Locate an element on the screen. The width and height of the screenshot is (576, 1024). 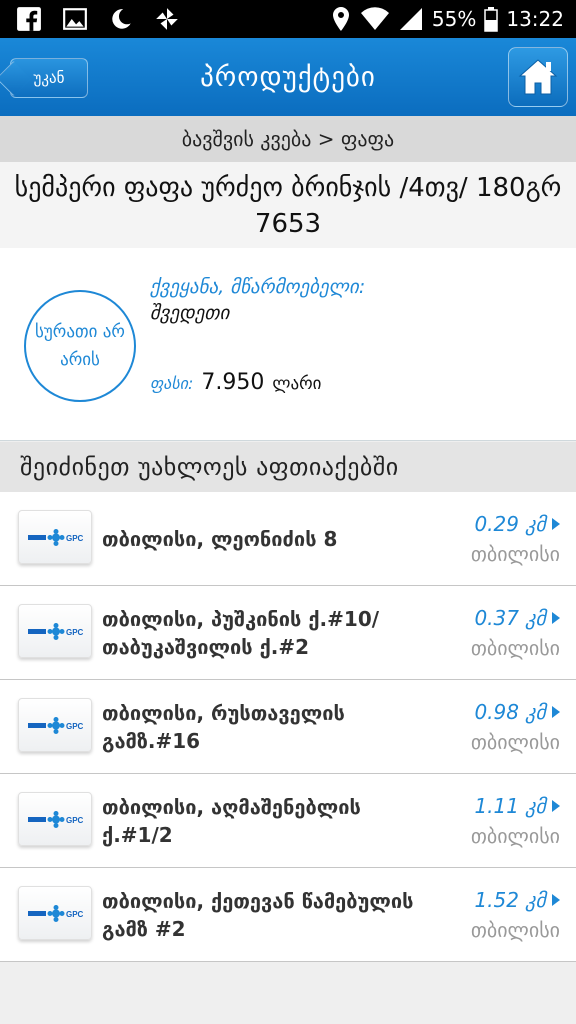
price-currency: ლარი is located at coordinates (297, 384).